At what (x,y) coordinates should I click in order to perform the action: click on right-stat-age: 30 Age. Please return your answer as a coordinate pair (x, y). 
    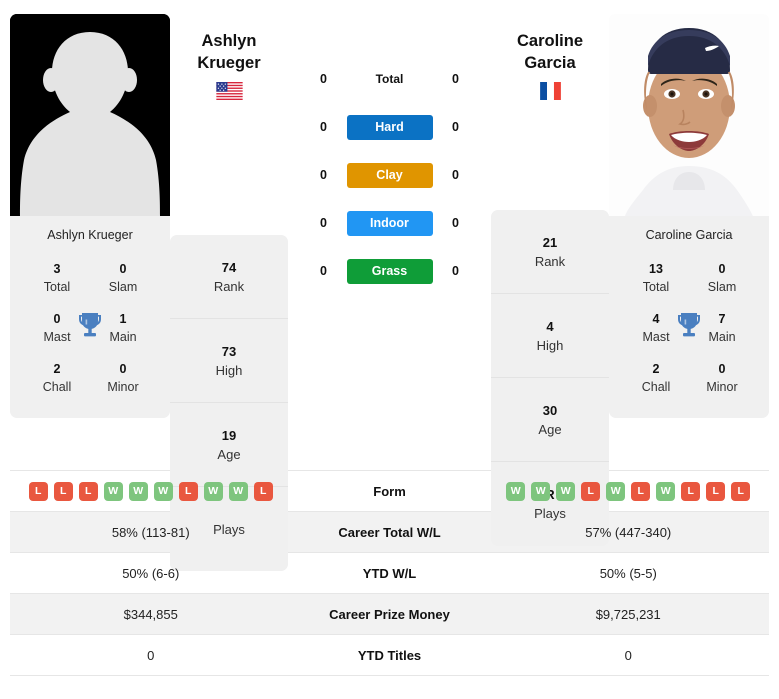
    Looking at the image, I should click on (550, 420).